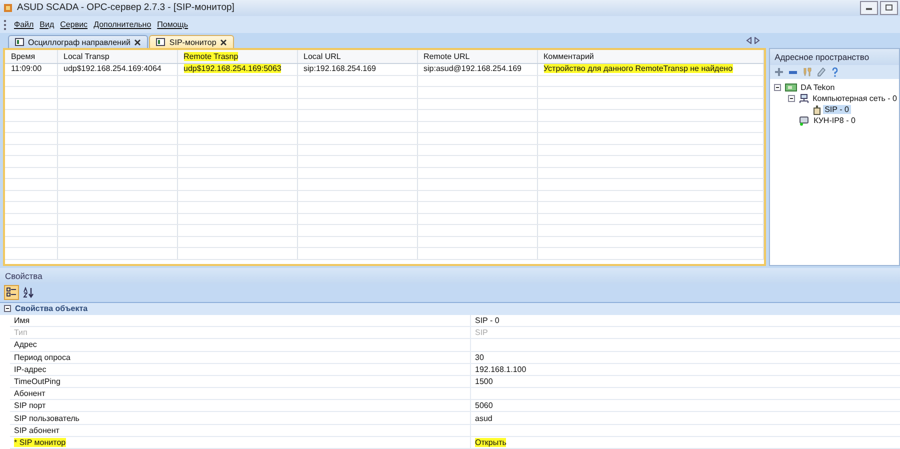  Describe the element at coordinates (117, 57) in the screenshot. I see `column-header: Local Transp` at that location.